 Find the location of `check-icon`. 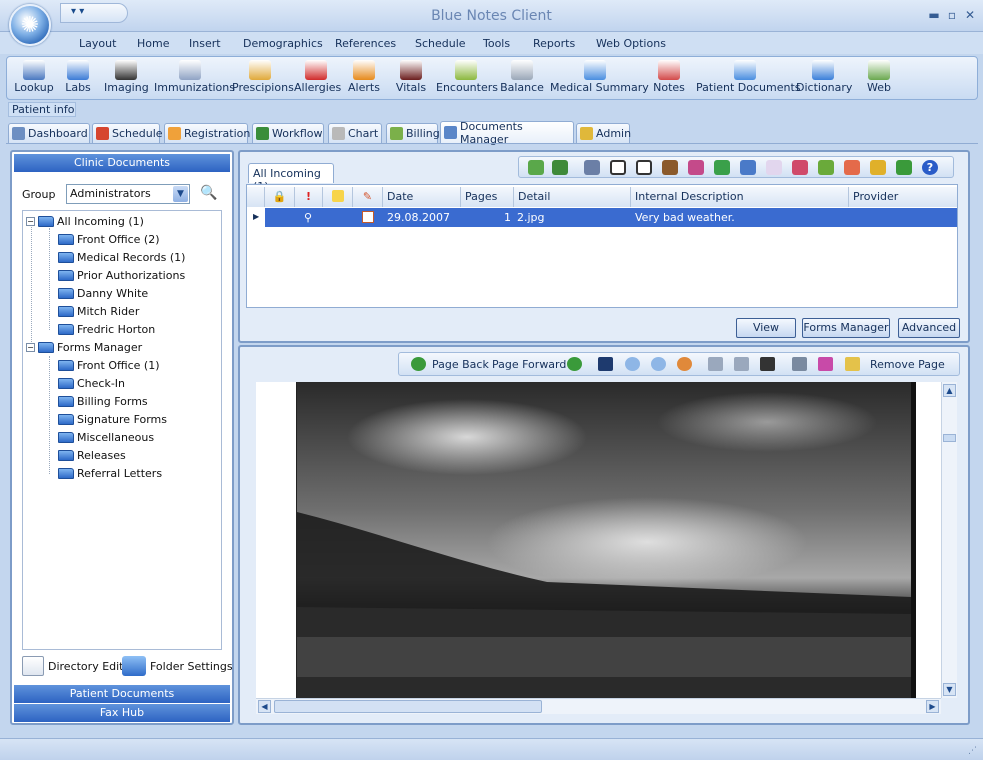

check-icon is located at coordinates (826, 167).